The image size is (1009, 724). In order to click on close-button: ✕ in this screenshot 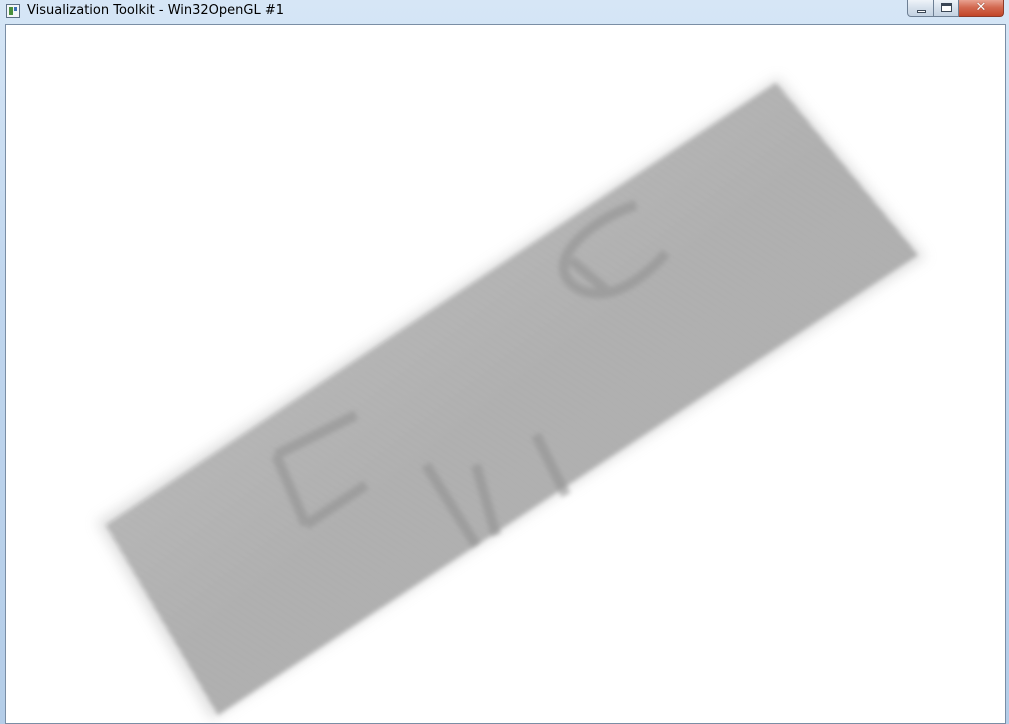, I will do `click(981, 8)`.